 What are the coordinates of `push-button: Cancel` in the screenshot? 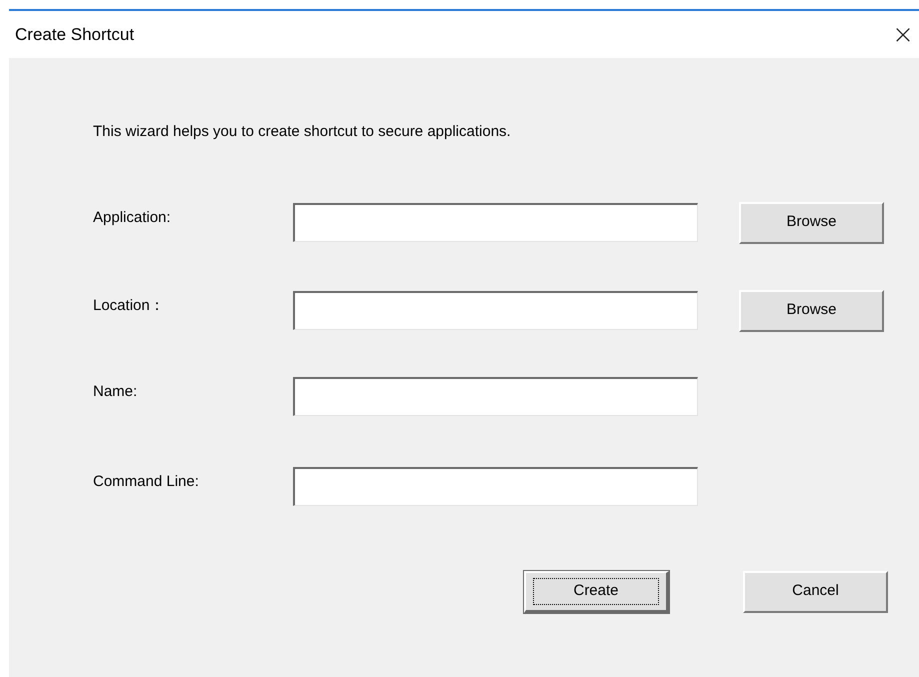 It's located at (815, 591).